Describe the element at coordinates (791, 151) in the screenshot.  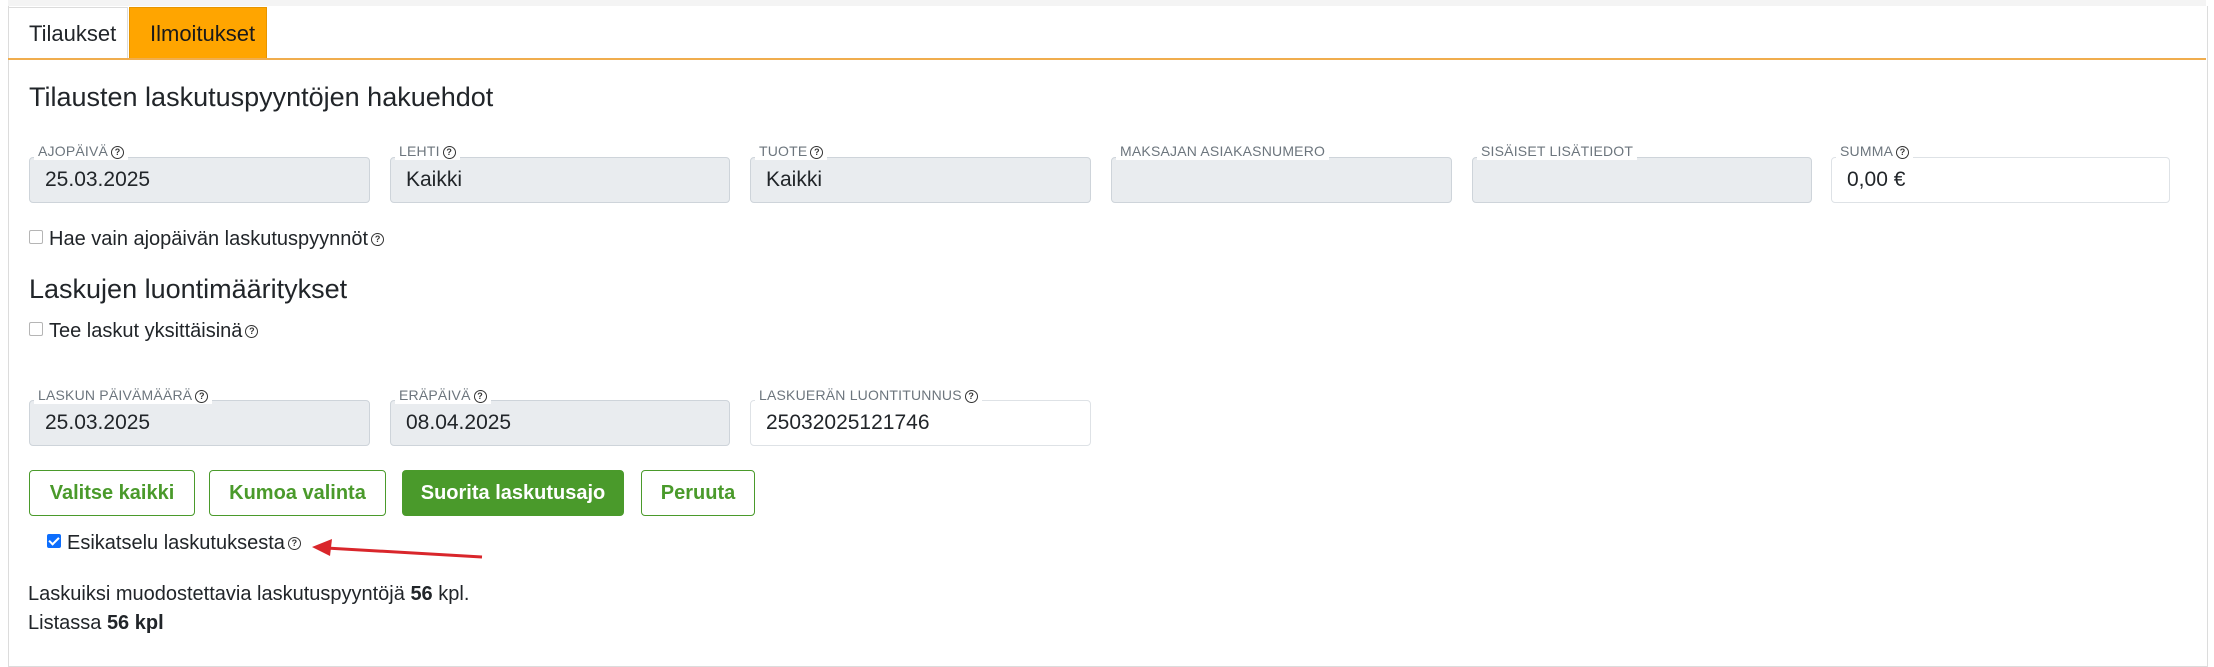
I see `tuote-label: TUOTE?` at that location.